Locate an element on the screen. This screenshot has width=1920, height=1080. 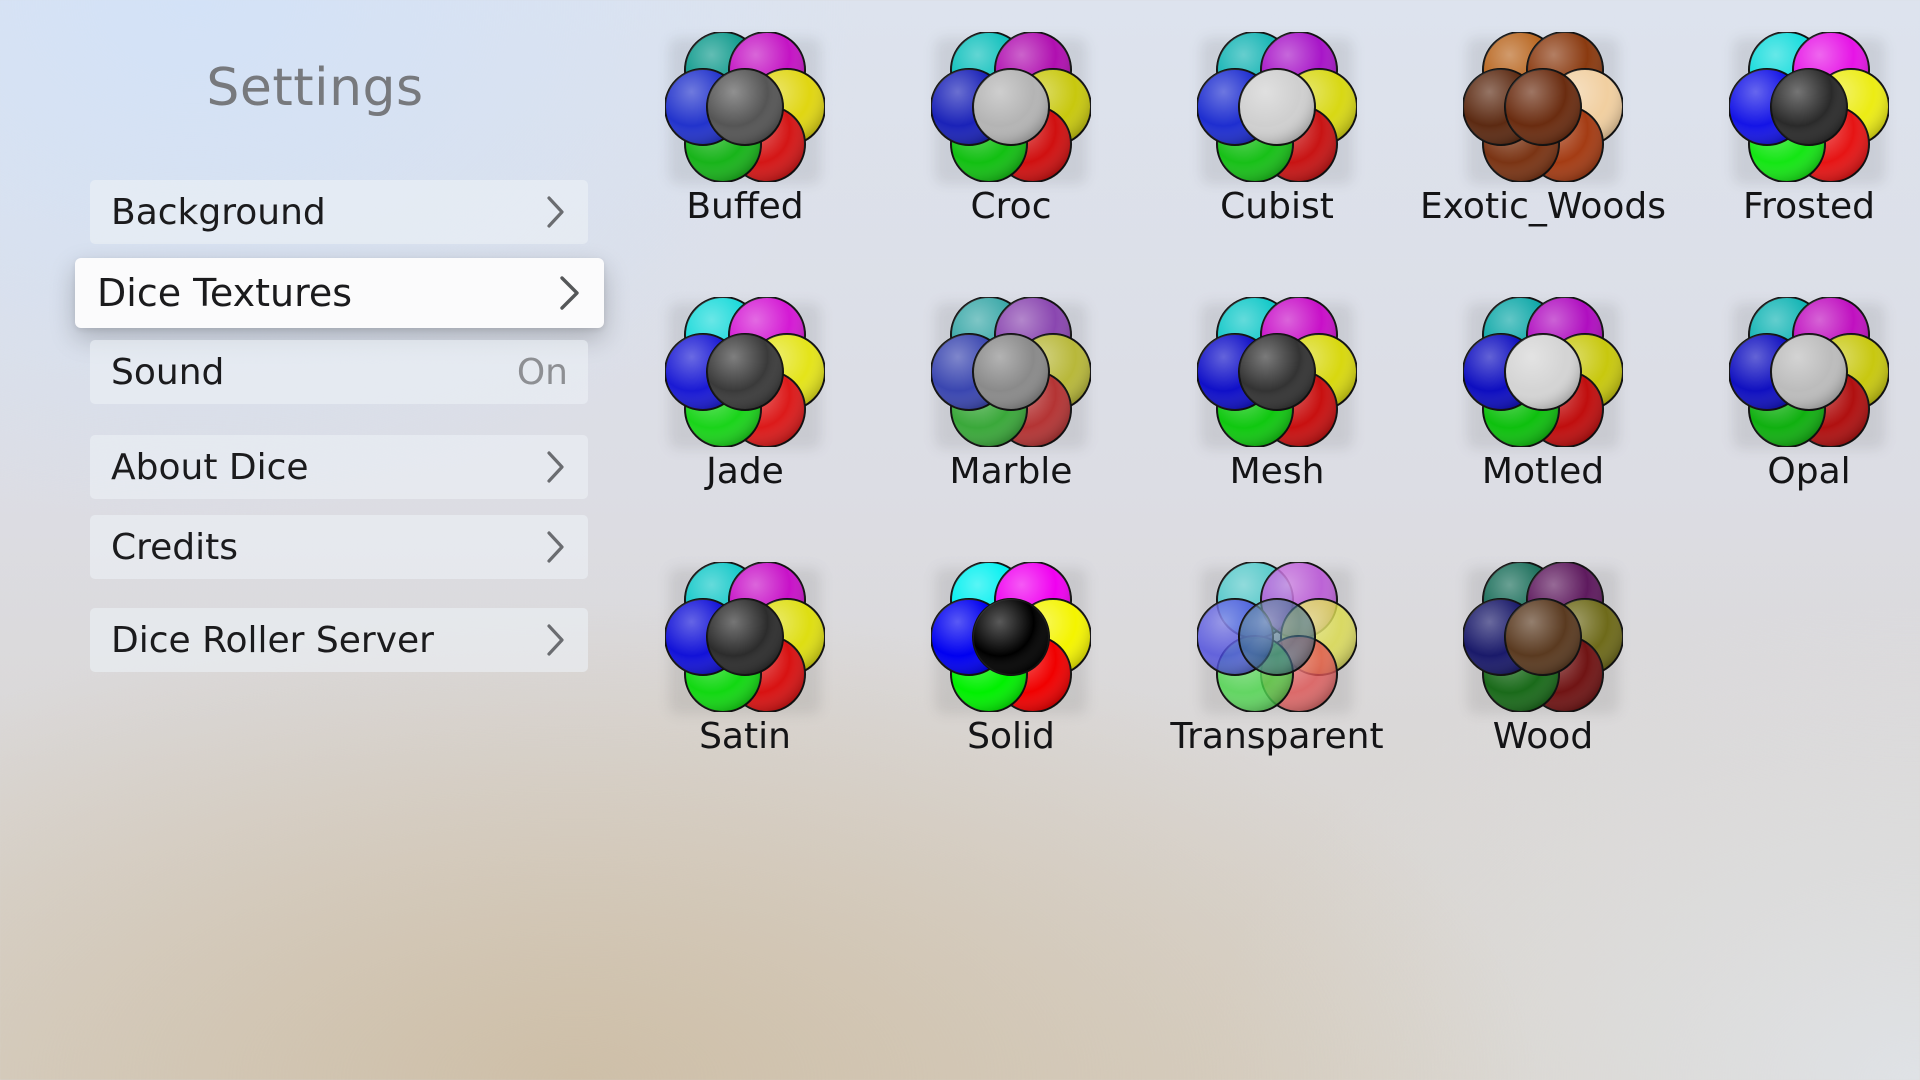
texture-name: Buffed is located at coordinates (745, 206).